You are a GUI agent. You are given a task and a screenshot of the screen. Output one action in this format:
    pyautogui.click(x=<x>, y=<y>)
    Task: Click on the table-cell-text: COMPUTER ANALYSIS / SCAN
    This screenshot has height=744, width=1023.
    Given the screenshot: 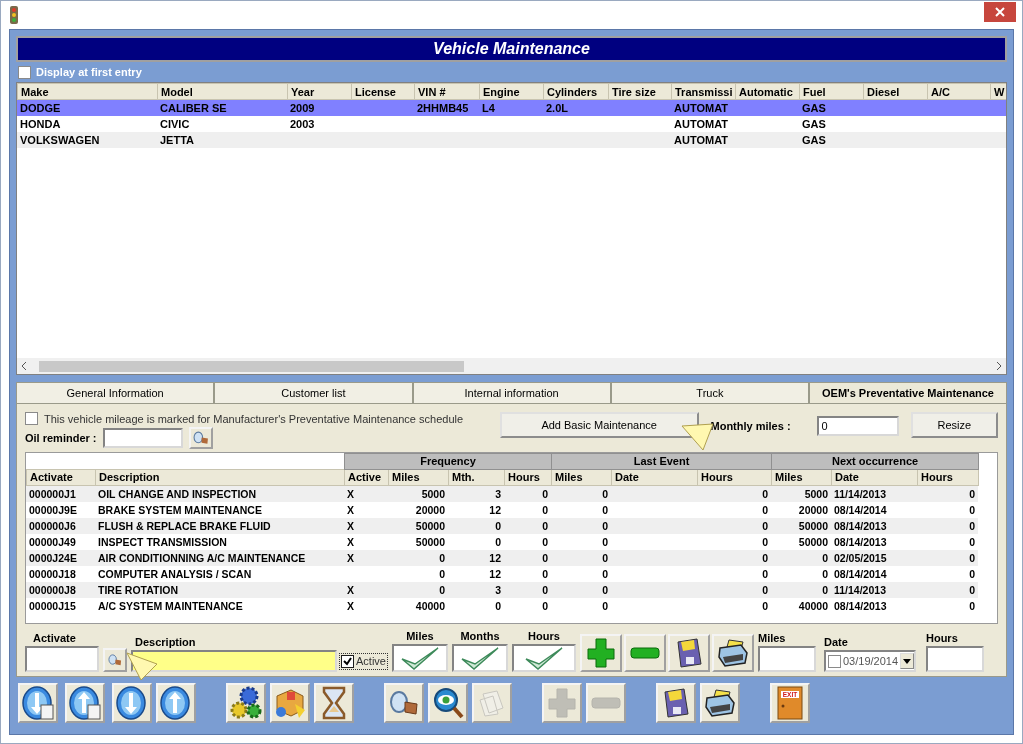 What is the action you would take?
    pyautogui.click(x=175, y=574)
    